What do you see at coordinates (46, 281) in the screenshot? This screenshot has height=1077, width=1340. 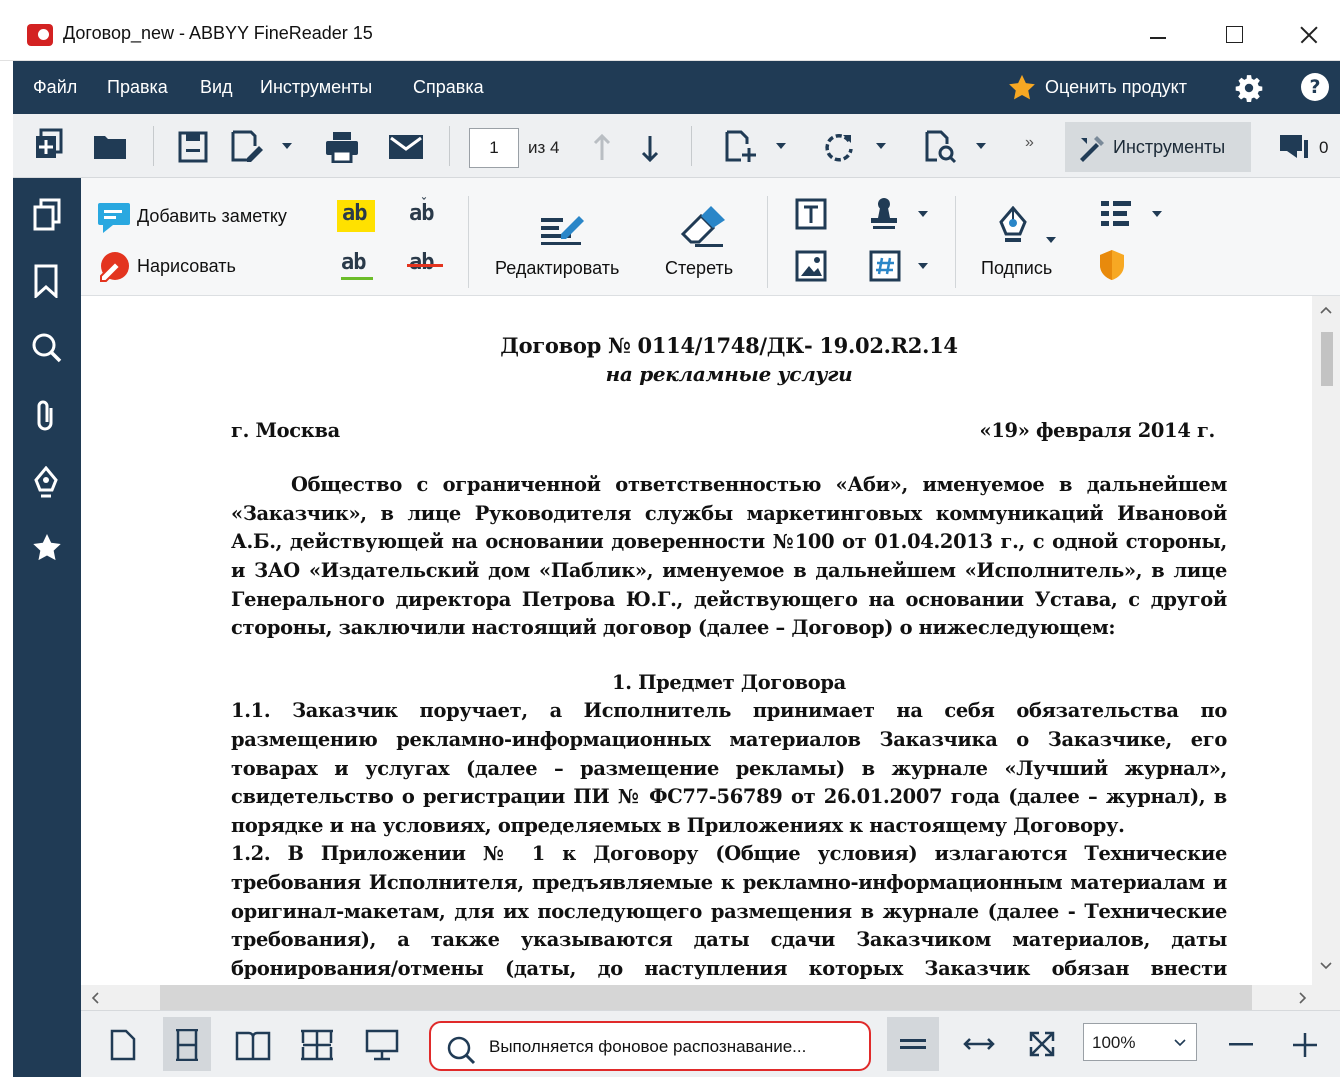 I see `bookmarks-panel-icon` at bounding box center [46, 281].